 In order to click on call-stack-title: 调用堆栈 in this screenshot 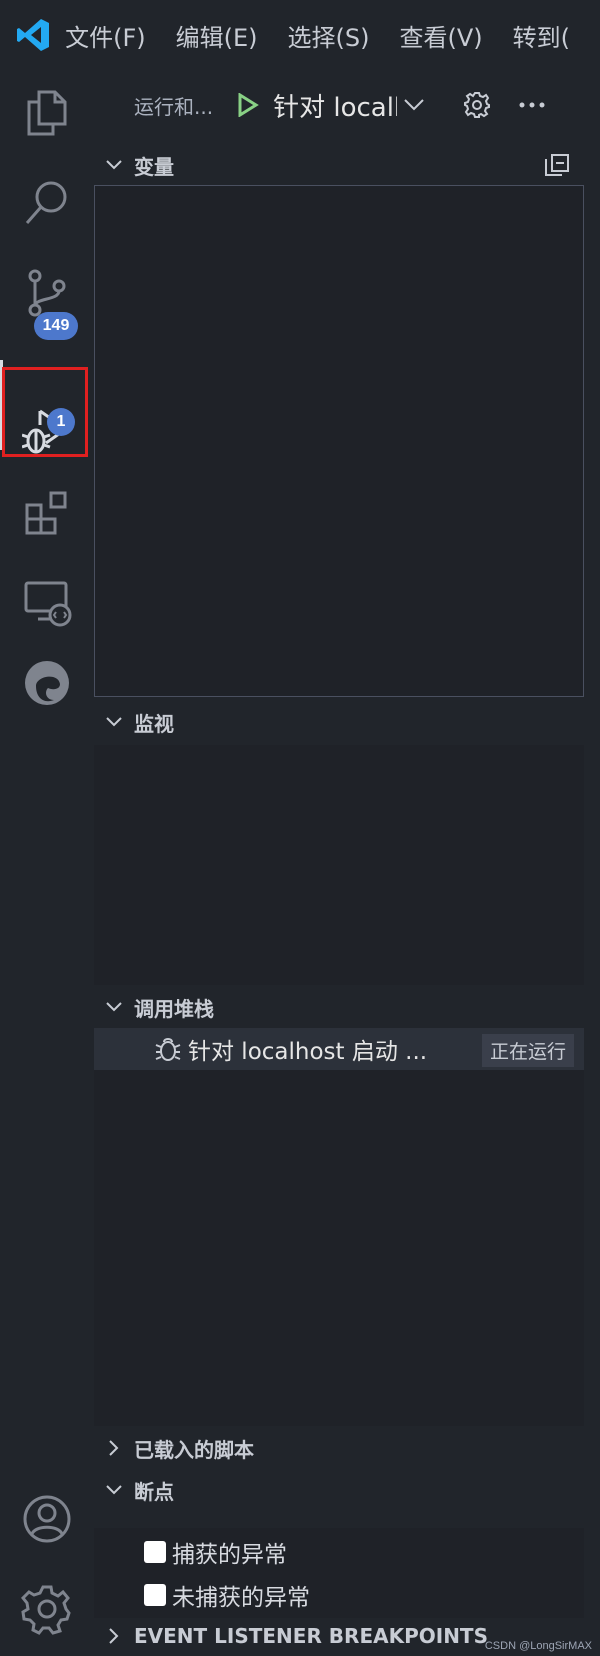, I will do `click(174, 1008)`.